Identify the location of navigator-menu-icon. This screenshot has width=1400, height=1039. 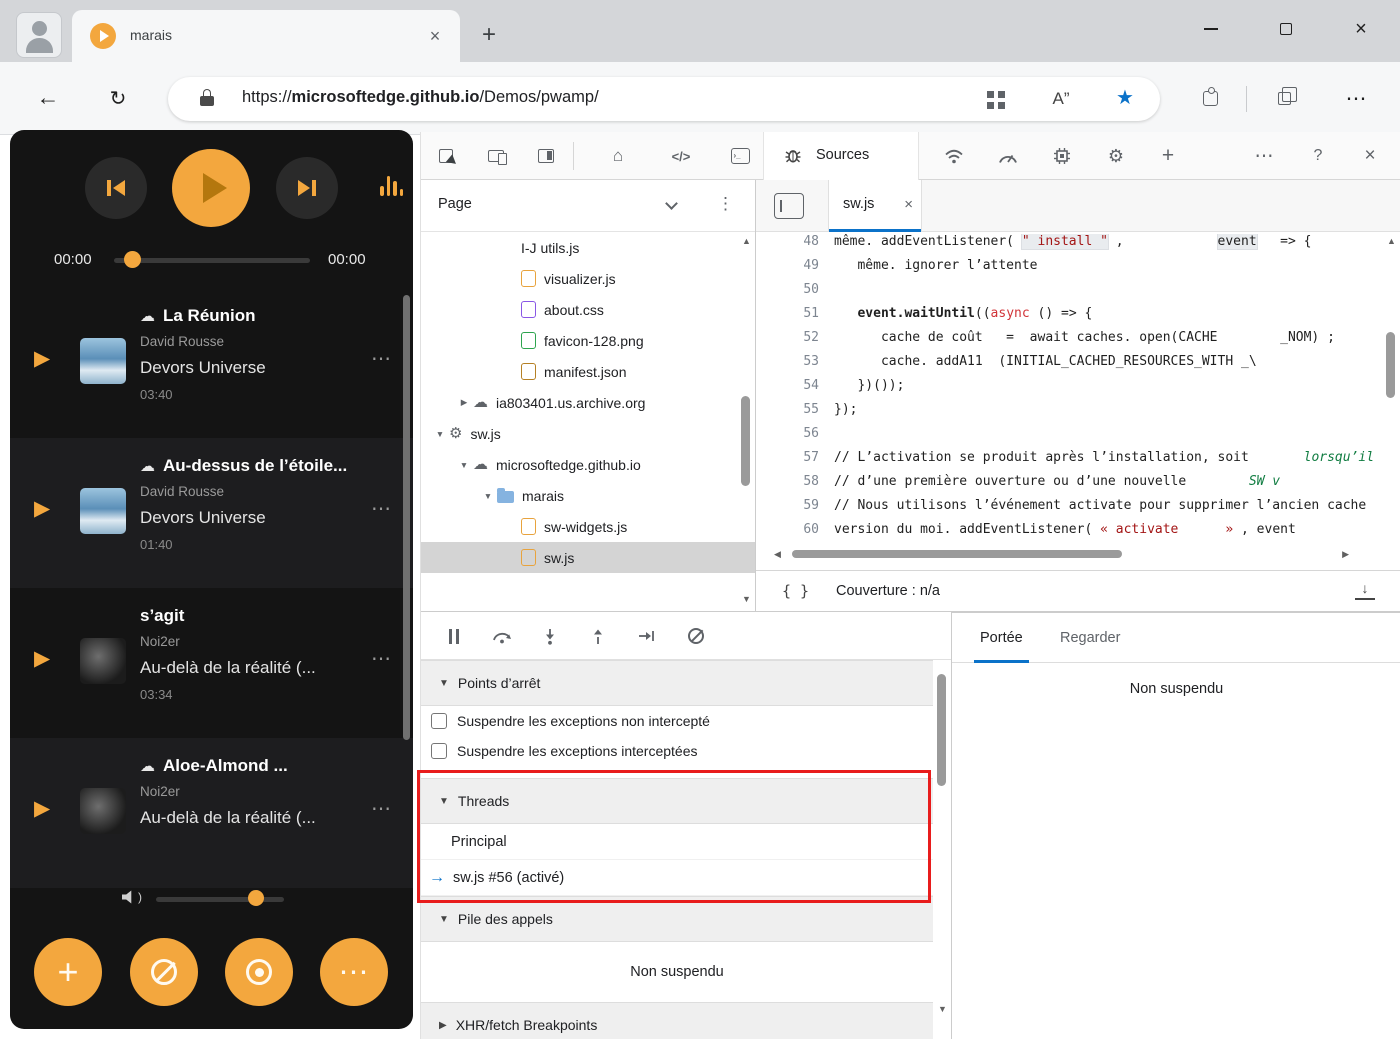
(725, 204).